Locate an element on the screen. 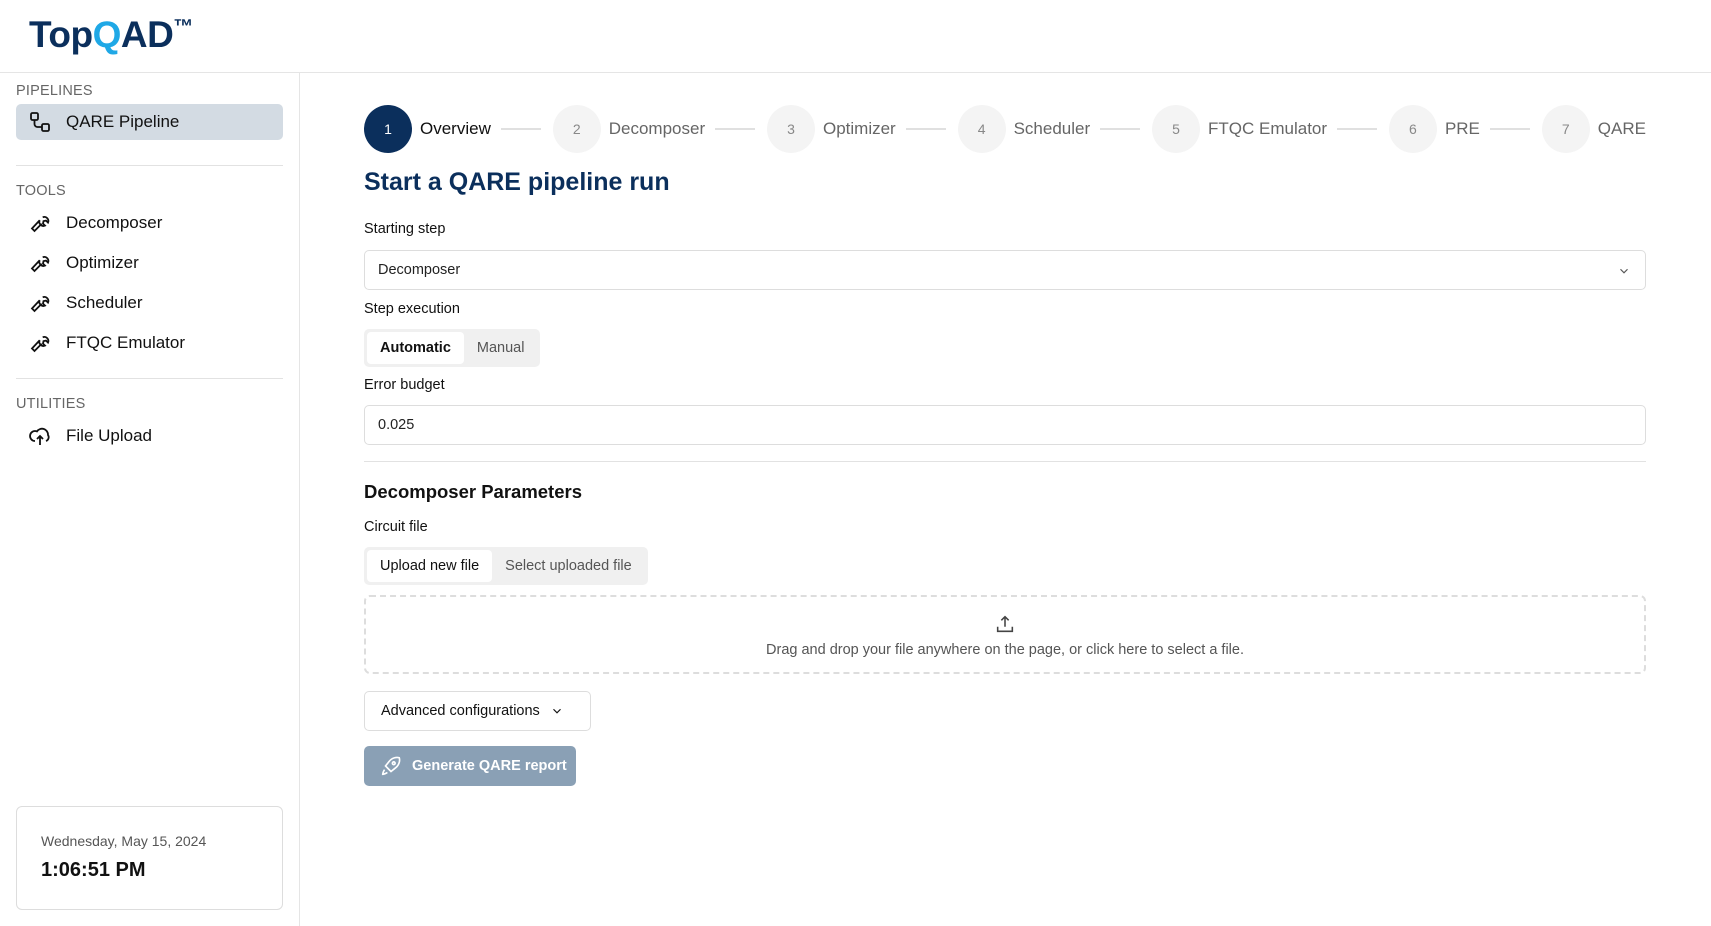 This screenshot has width=1711, height=926. generate-qare-report-button: Generate QARE report is located at coordinates (470, 766).